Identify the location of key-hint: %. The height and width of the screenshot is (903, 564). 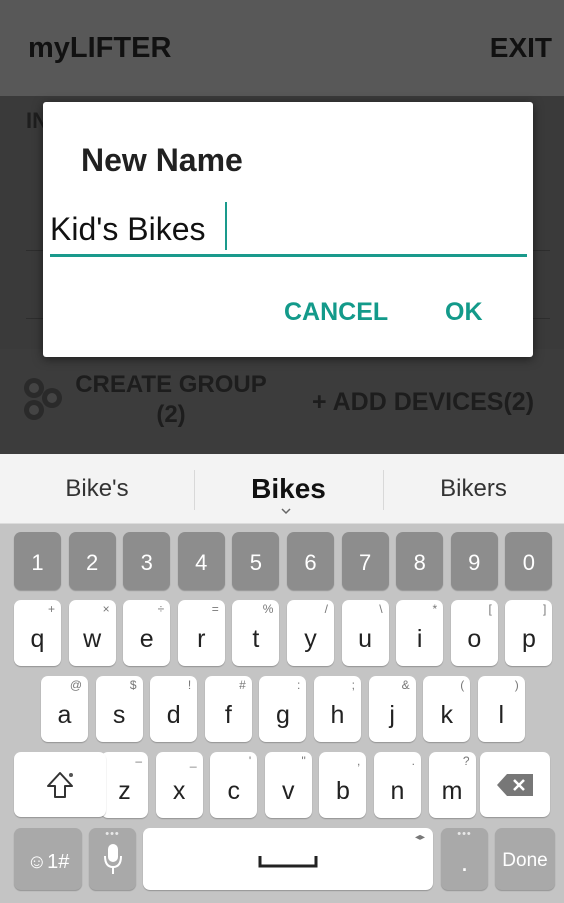
(268, 609).